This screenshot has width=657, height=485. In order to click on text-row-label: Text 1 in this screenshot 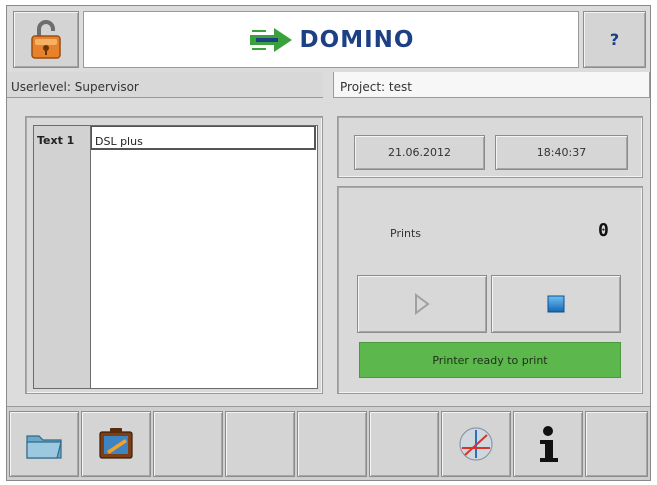, I will do `click(56, 140)`.